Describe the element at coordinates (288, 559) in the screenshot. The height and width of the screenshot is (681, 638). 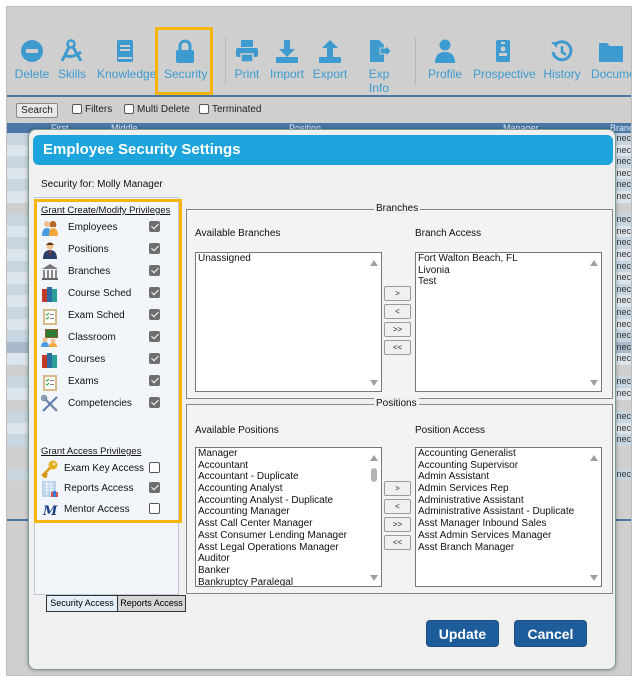
I see `list-item: Auditor` at that location.